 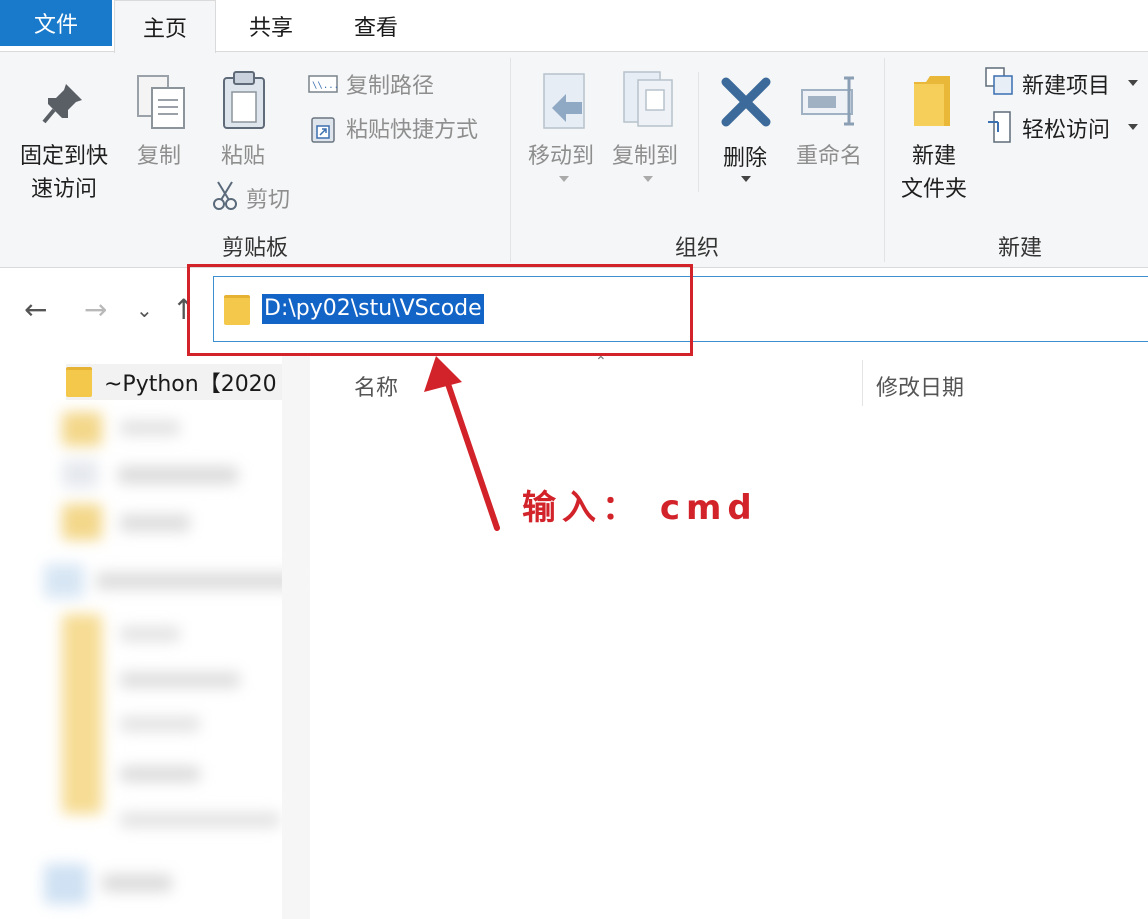 What do you see at coordinates (999, 81) in the screenshot?
I see `new-item-icon` at bounding box center [999, 81].